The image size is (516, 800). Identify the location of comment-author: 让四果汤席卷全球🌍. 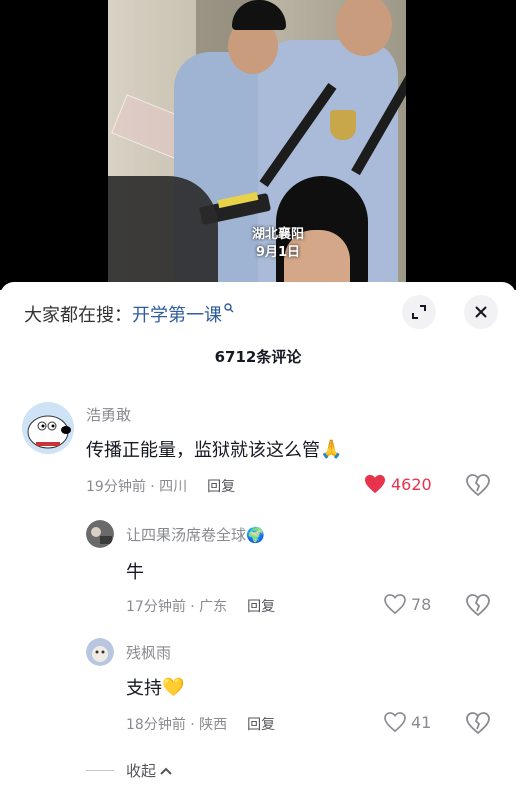
(195, 534).